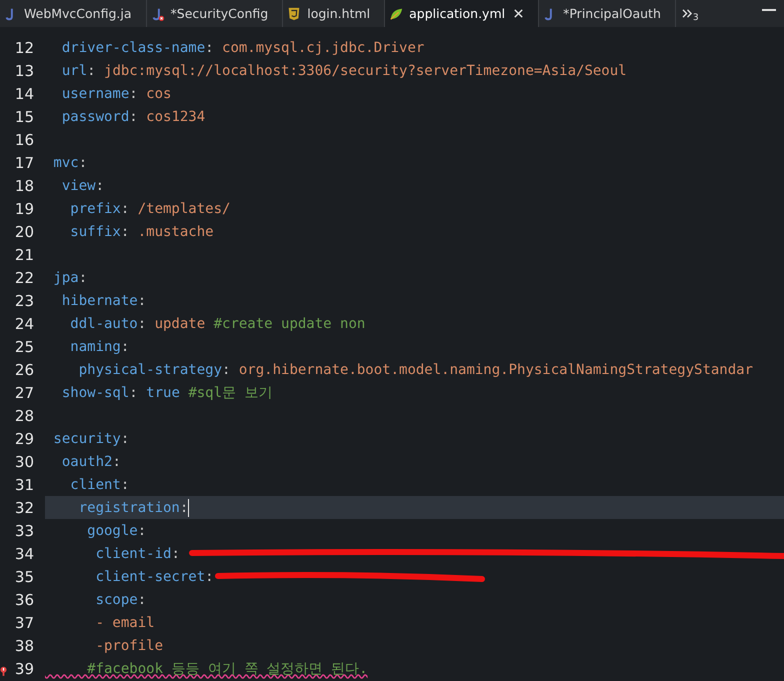  Describe the element at coordinates (70, 186) in the screenshot. I see `yaml-key: view` at that location.